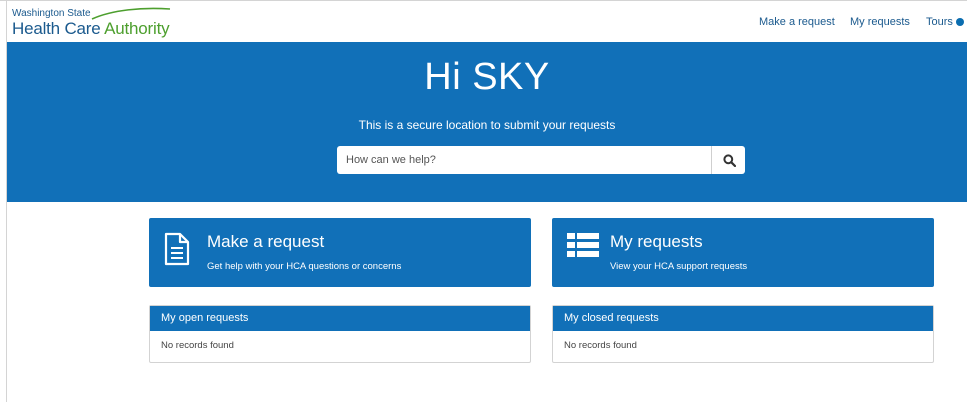 Image resolution: width=967 pixels, height=402 pixels. Describe the element at coordinates (137, 28) in the screenshot. I see `logo-agency-accent: Authority` at that location.